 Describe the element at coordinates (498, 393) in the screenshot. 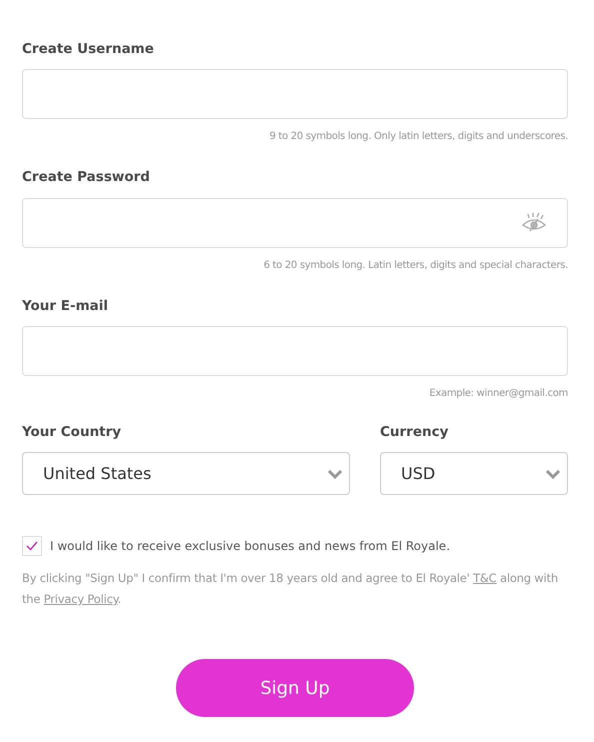

I see `hint-text: Example: winner@gmail.com` at that location.